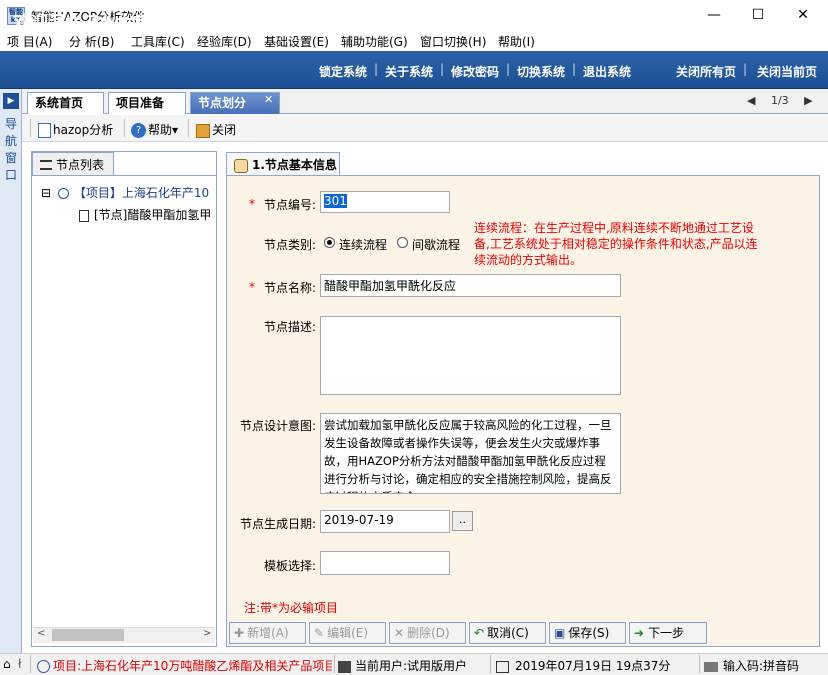 This screenshot has width=828, height=675. Describe the element at coordinates (290, 288) in the screenshot. I see `node-name-label: 节点名称:` at that location.